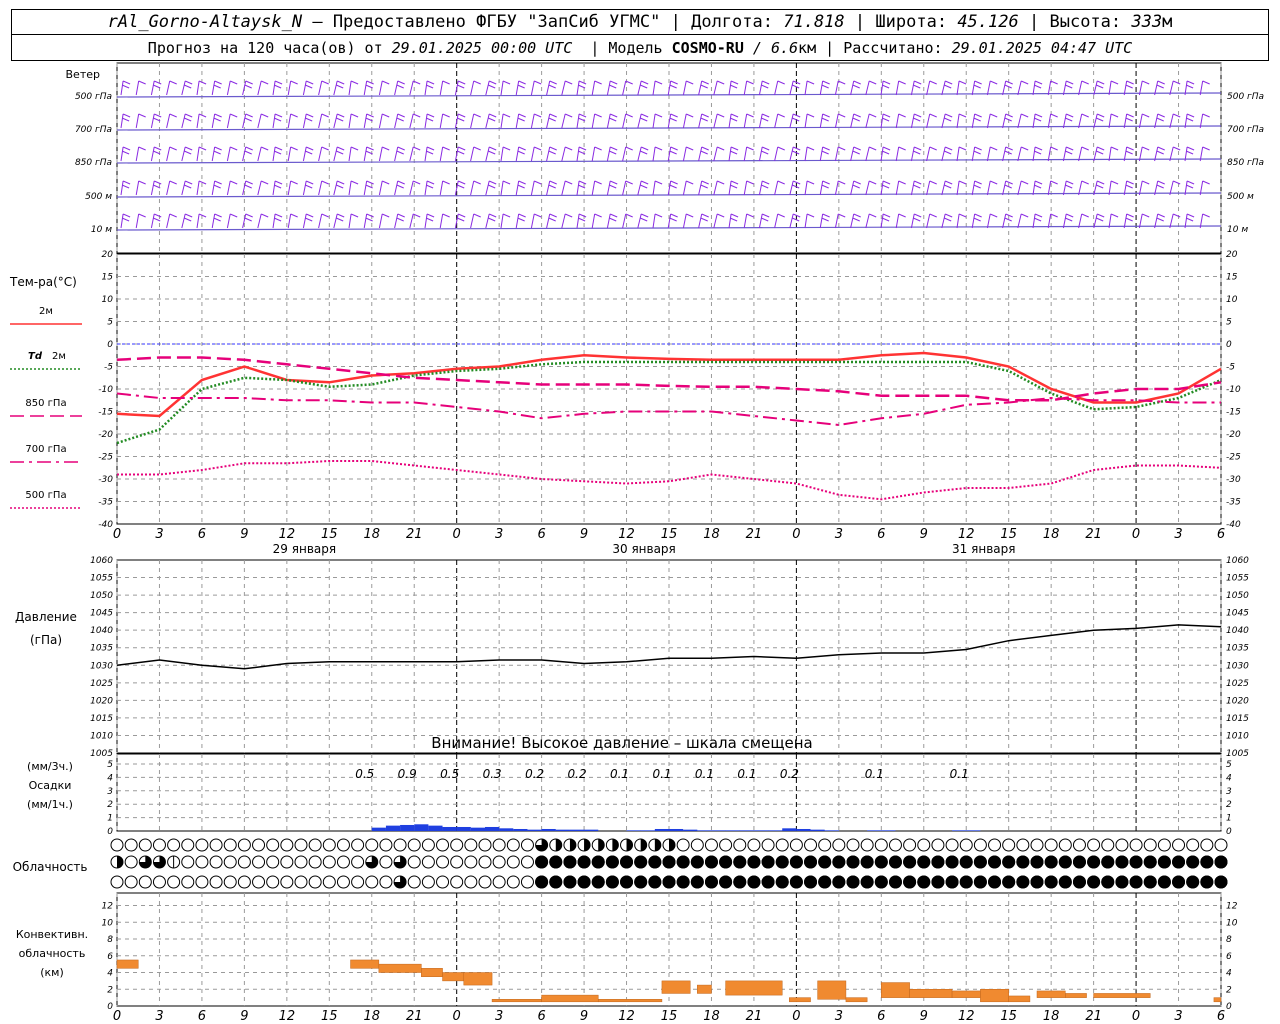  Describe the element at coordinates (449, 774) in the screenshot. I see `precip-3h-total: 0.5` at that location.